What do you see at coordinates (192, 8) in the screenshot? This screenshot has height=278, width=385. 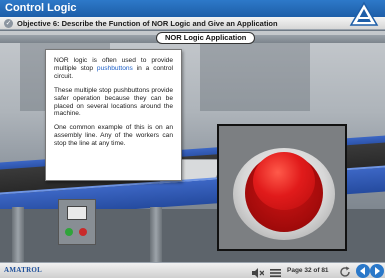 I see `title-bar: Control Logic` at bounding box center [192, 8].